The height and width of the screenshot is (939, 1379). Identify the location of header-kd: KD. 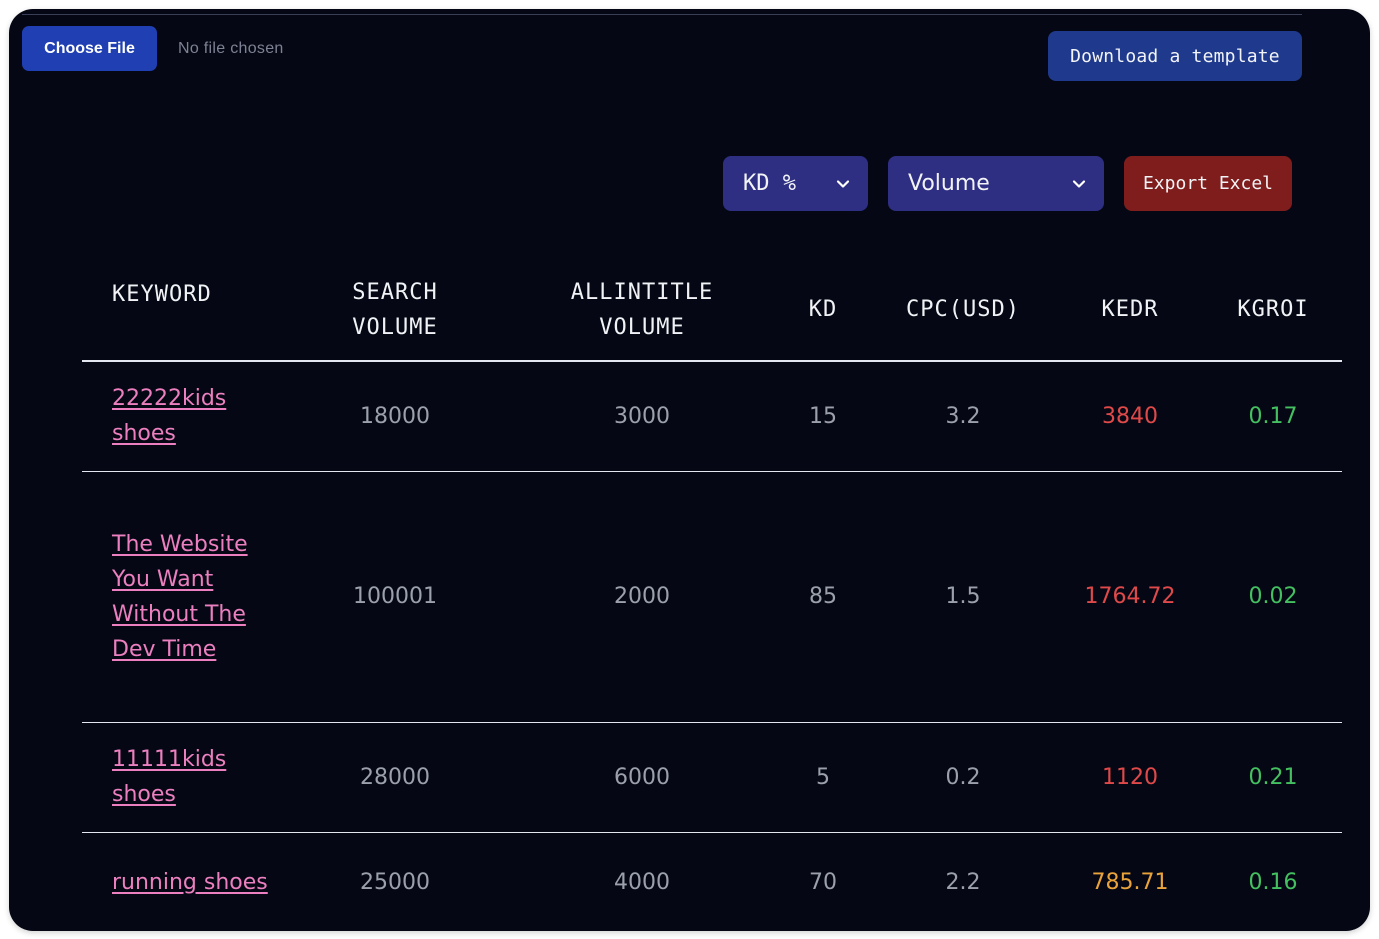
(823, 310).